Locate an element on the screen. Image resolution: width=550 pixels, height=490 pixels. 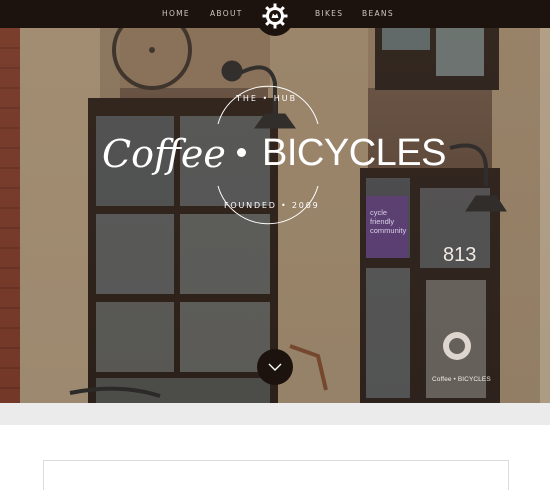
gear-bike-logo-icon is located at coordinates (275, 16).